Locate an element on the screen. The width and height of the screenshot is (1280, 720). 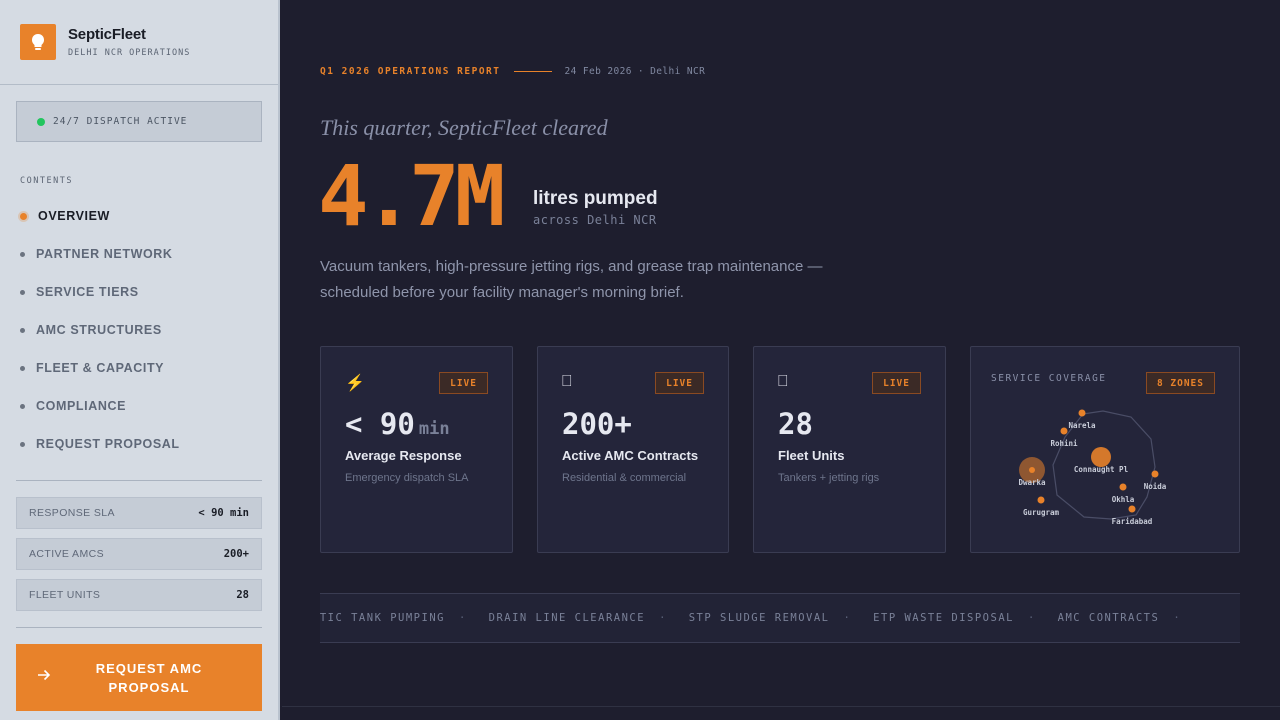
zone-marker-dwarka-core is located at coordinates (1032, 470).